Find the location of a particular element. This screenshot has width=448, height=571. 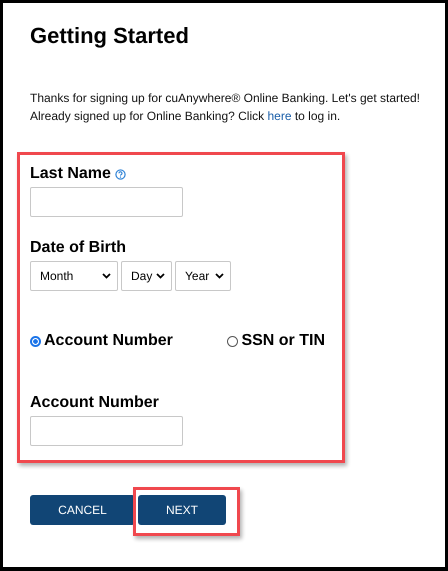

last-name-field is located at coordinates (106, 202).